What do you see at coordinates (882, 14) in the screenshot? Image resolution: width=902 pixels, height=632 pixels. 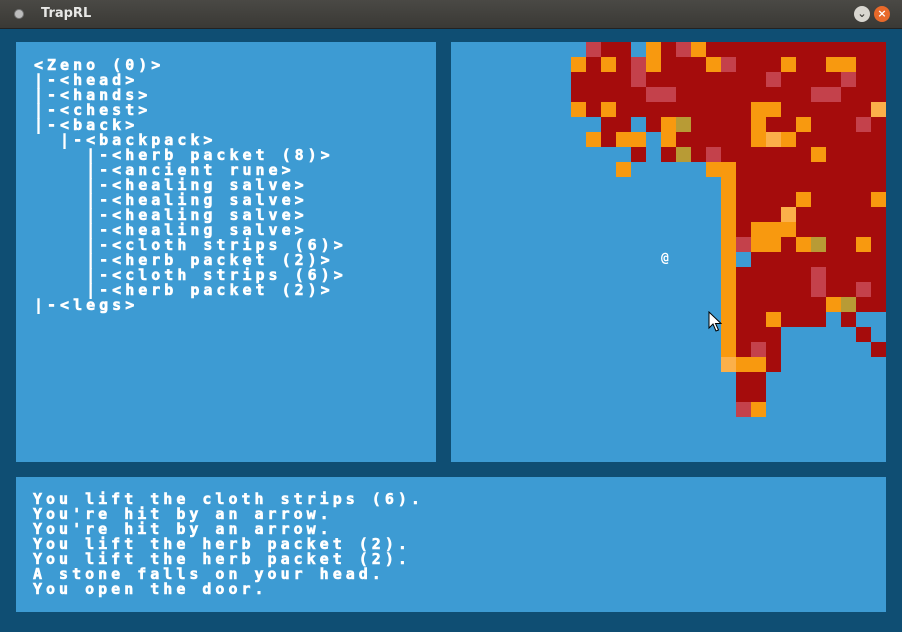 I see `close-button: ×` at bounding box center [882, 14].